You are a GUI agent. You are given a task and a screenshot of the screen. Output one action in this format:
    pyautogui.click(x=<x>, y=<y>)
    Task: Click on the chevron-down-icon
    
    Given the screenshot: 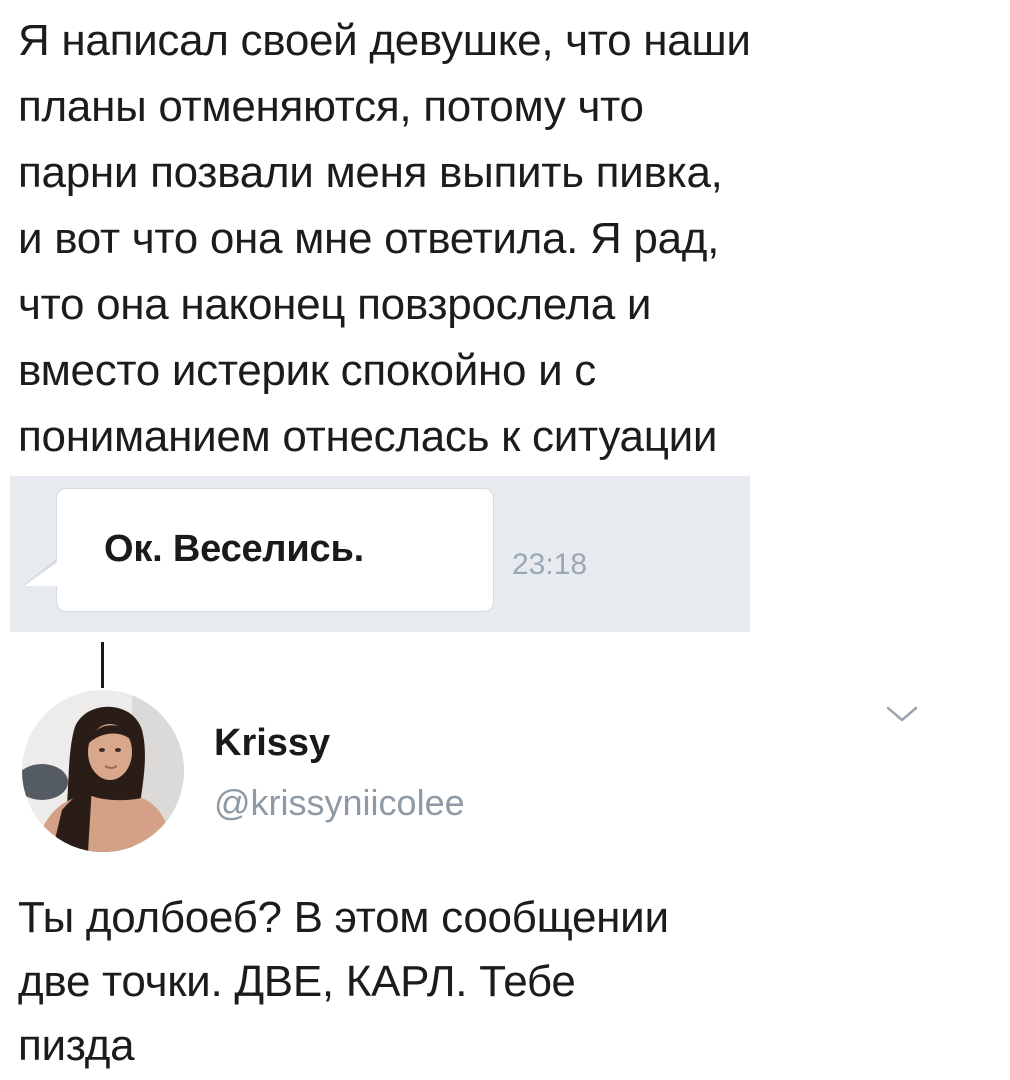 What is the action you would take?
    pyautogui.click(x=902, y=716)
    